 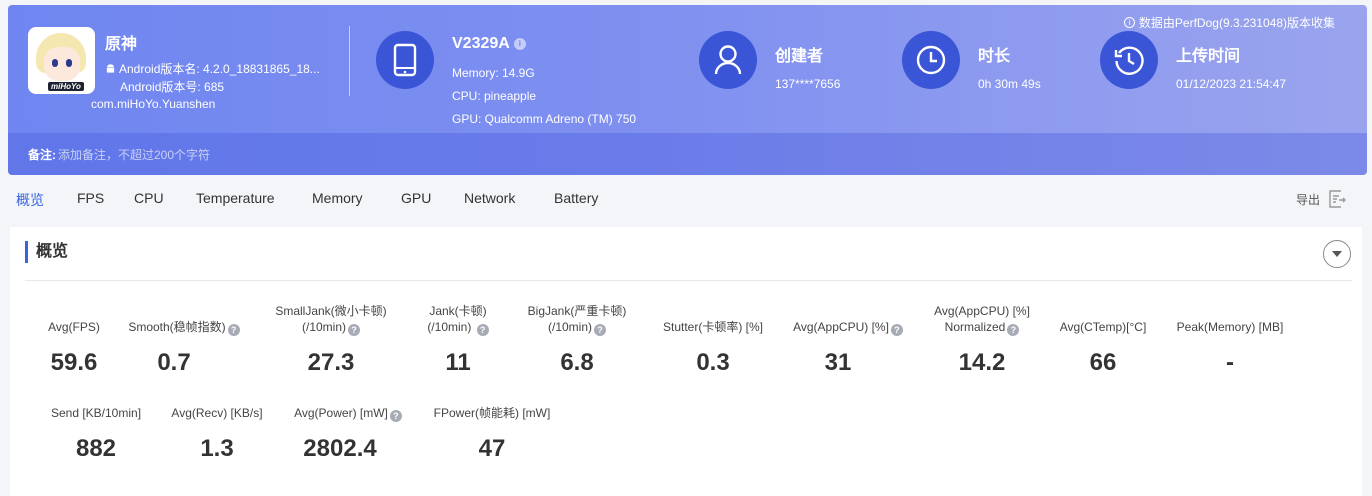 What do you see at coordinates (134, 154) in the screenshot?
I see `note-placeholder: 添加备注，不超过200个字符` at bounding box center [134, 154].